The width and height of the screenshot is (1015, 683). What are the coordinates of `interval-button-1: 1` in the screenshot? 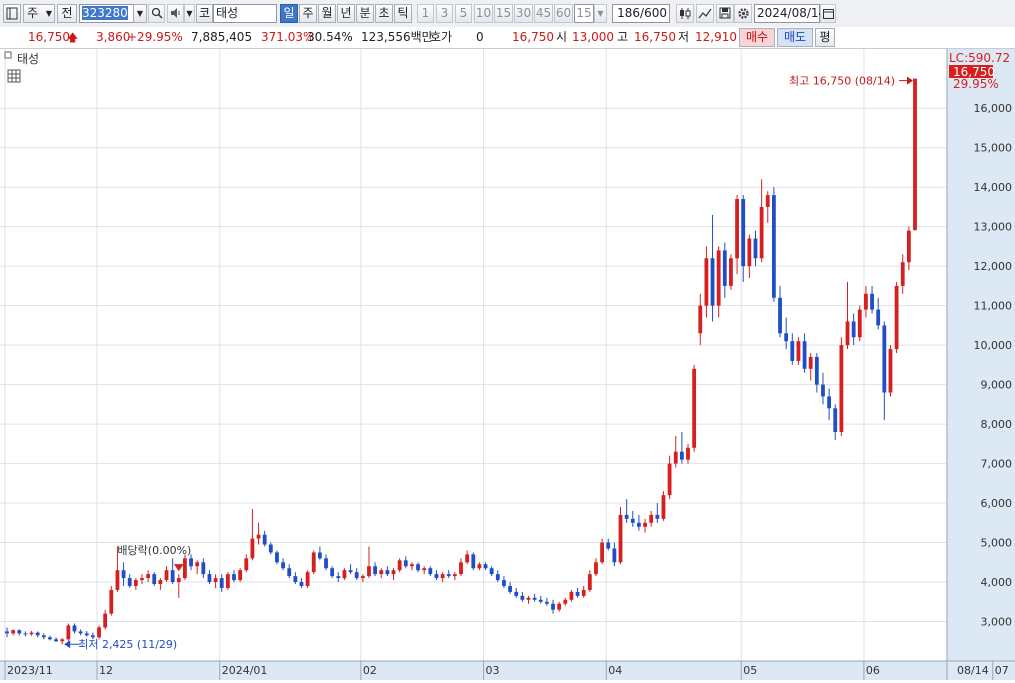 It's located at (425, 13).